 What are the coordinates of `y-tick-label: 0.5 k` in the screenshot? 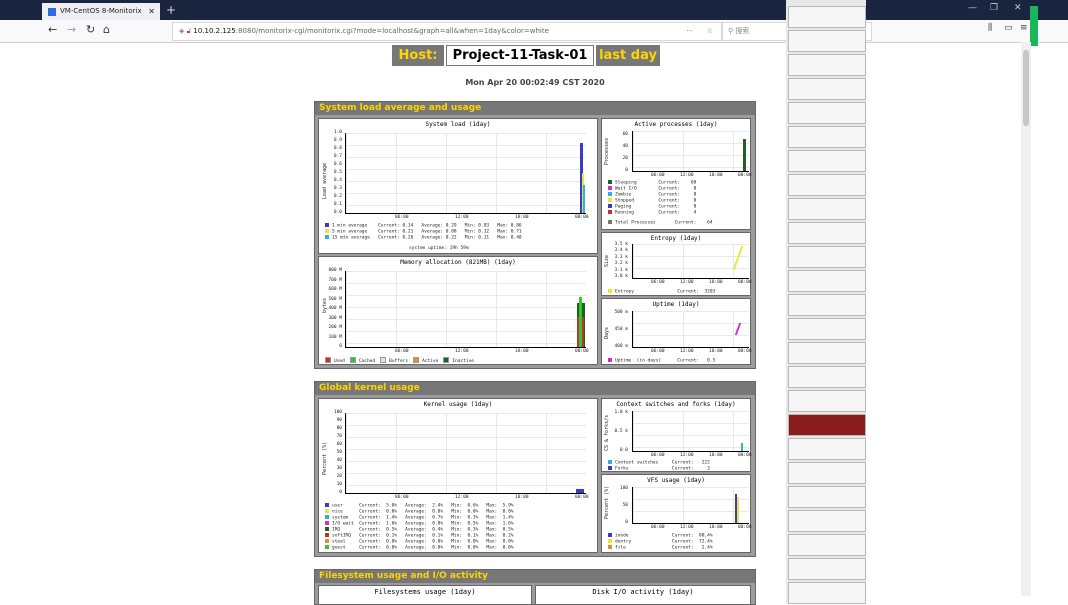 It's located at (621, 431).